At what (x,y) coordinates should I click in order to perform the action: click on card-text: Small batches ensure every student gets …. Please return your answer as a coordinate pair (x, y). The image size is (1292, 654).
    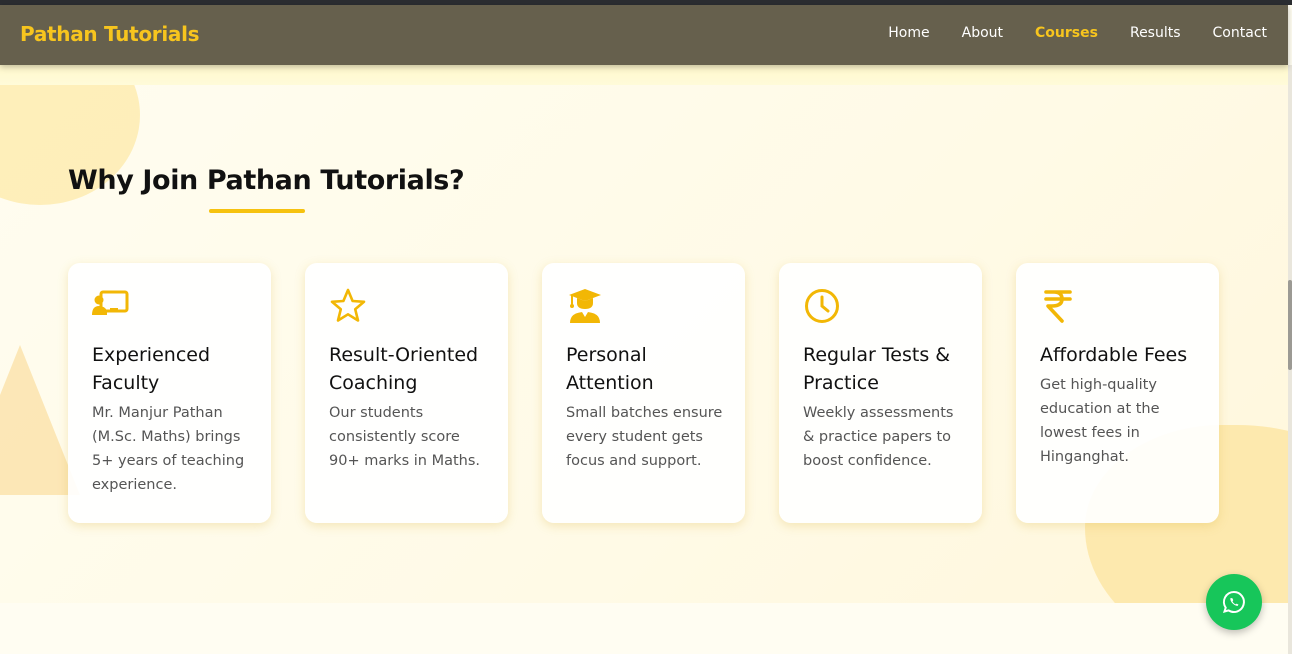
    Looking at the image, I should click on (644, 437).